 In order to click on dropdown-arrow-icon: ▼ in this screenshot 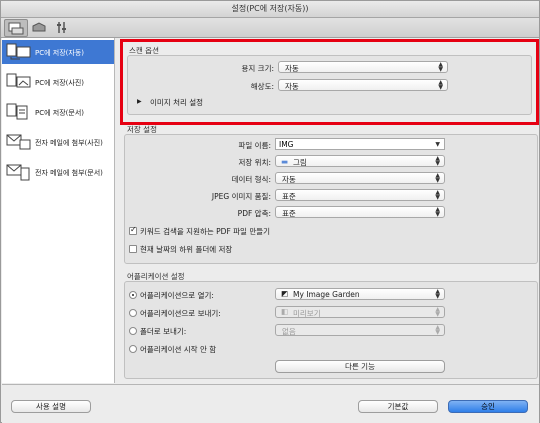, I will do `click(437, 145)`.